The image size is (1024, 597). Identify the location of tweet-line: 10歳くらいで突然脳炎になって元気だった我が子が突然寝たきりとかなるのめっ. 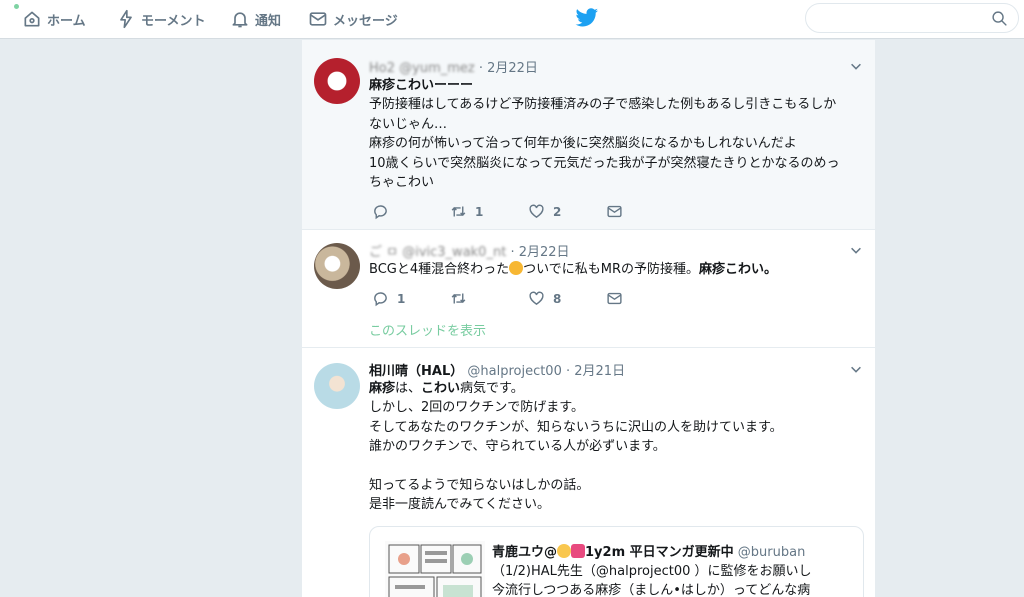
(604, 163).